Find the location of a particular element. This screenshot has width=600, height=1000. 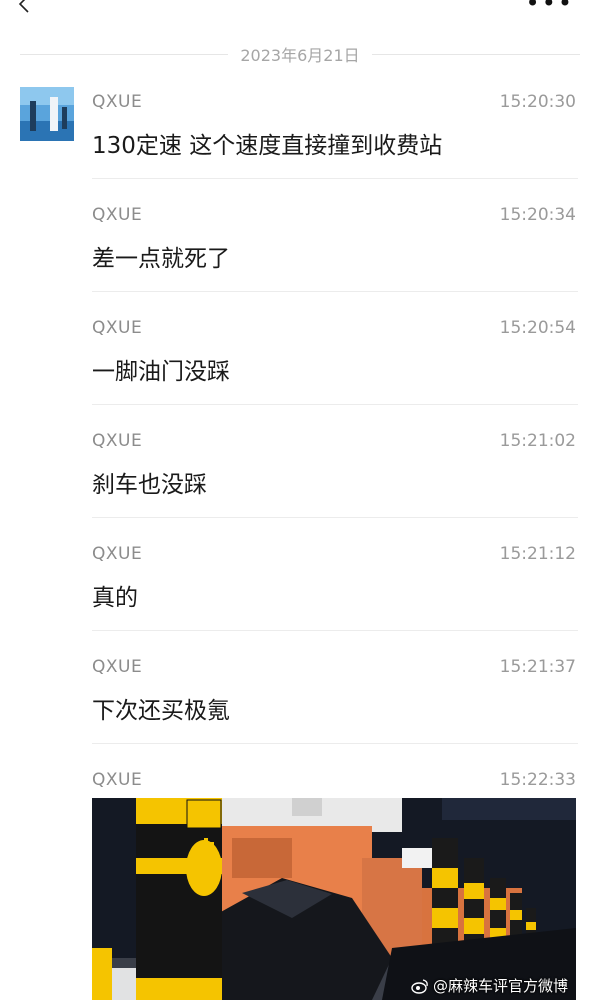

message-text: 下次还买极氪 is located at coordinates (161, 711).